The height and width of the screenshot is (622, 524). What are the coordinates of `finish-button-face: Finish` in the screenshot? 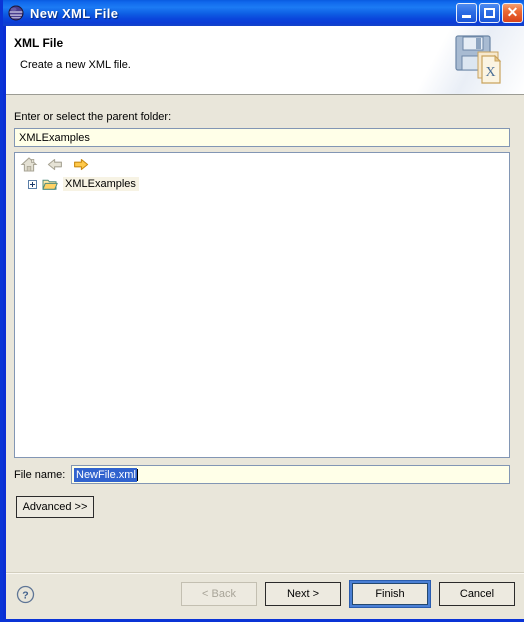 It's located at (390, 594).